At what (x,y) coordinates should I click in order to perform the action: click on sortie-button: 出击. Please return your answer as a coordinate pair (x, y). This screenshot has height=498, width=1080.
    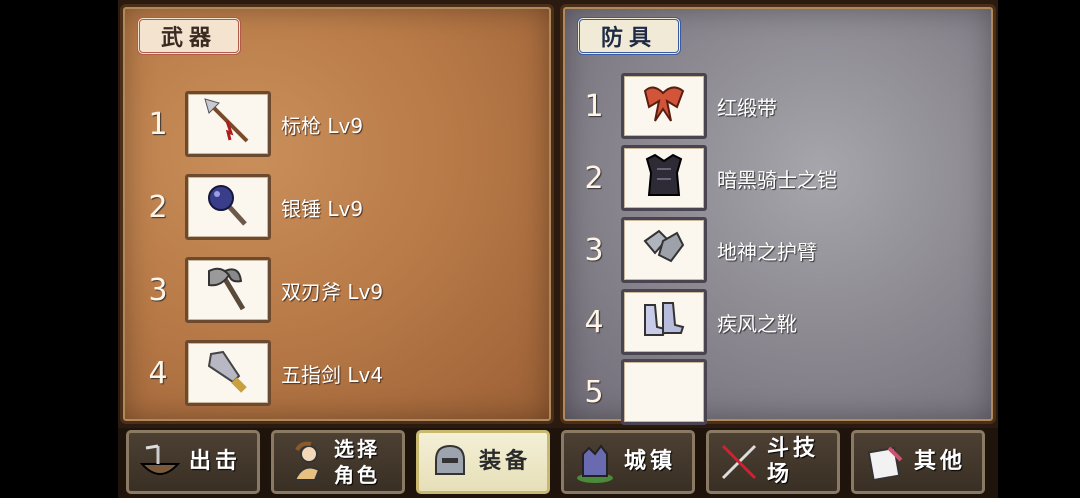
    Looking at the image, I should click on (193, 462).